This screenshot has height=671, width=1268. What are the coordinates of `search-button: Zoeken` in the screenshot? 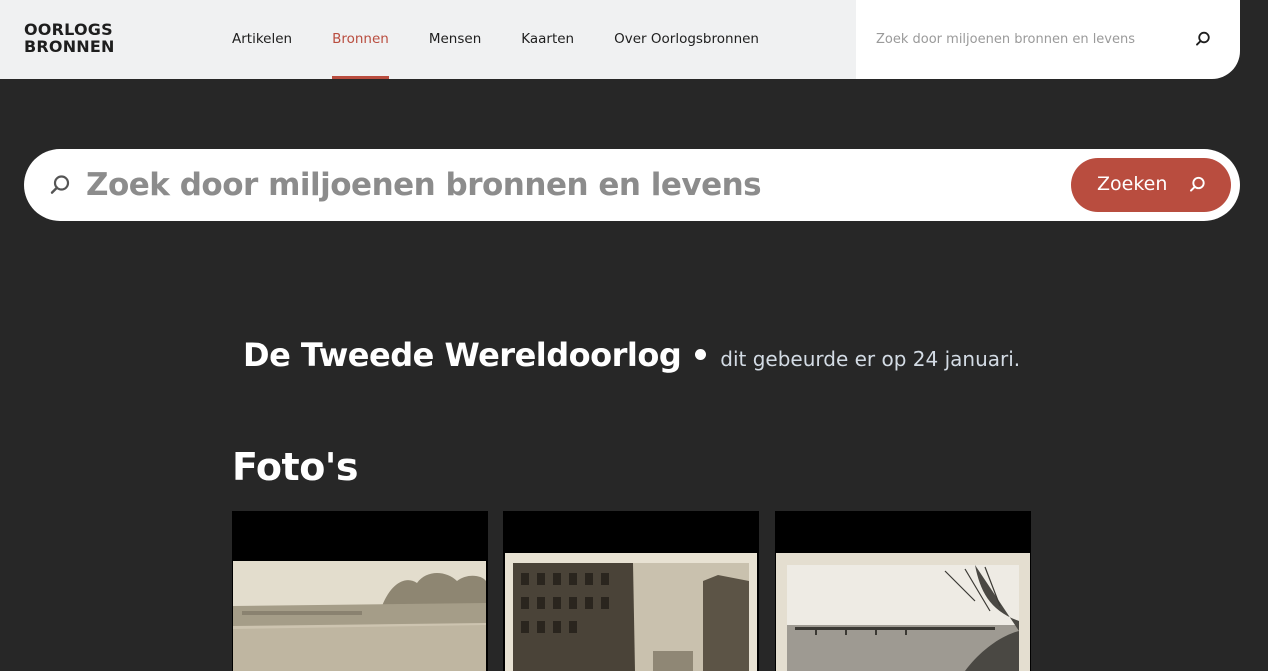 It's located at (1151, 185).